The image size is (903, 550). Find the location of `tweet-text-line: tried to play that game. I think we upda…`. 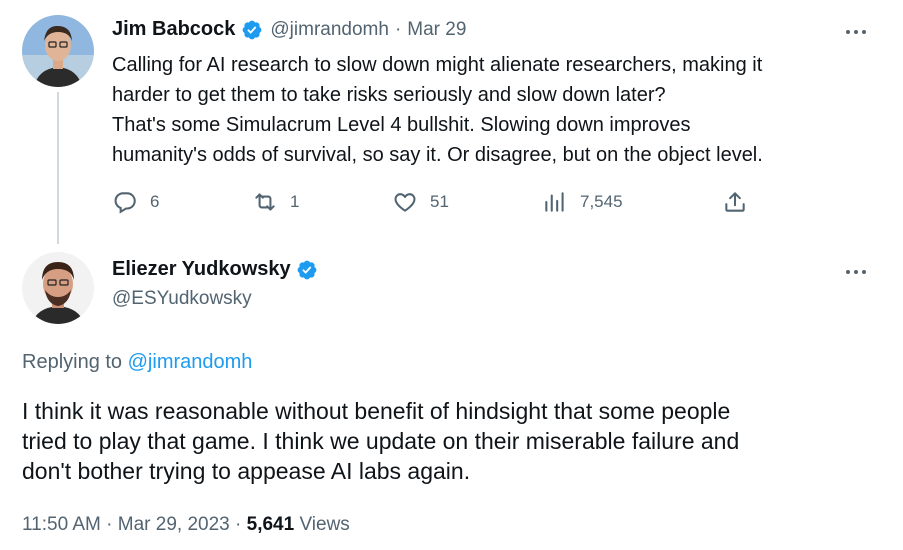

tweet-text-line: tried to play that game. I think we upda… is located at coordinates (381, 441).